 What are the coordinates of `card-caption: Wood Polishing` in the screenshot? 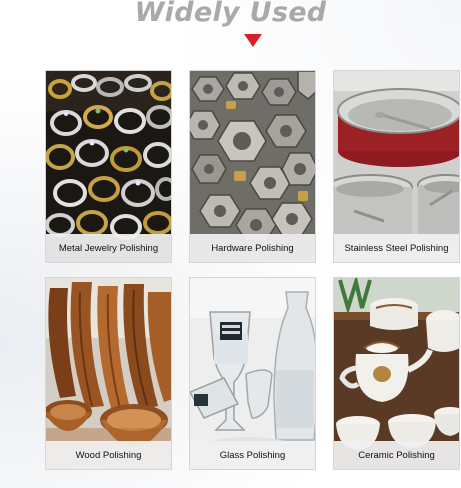 It's located at (108, 455).